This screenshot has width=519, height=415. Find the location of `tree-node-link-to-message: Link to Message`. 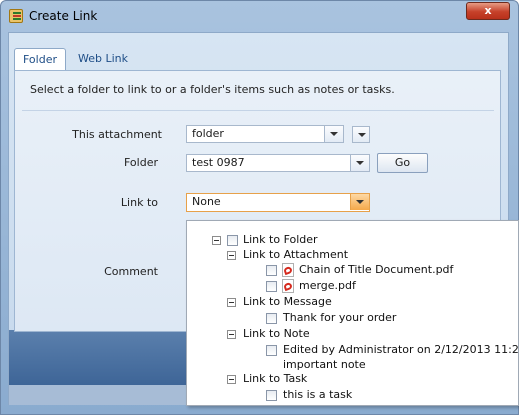

tree-node-link-to-message: Link to Message is located at coordinates (287, 302).